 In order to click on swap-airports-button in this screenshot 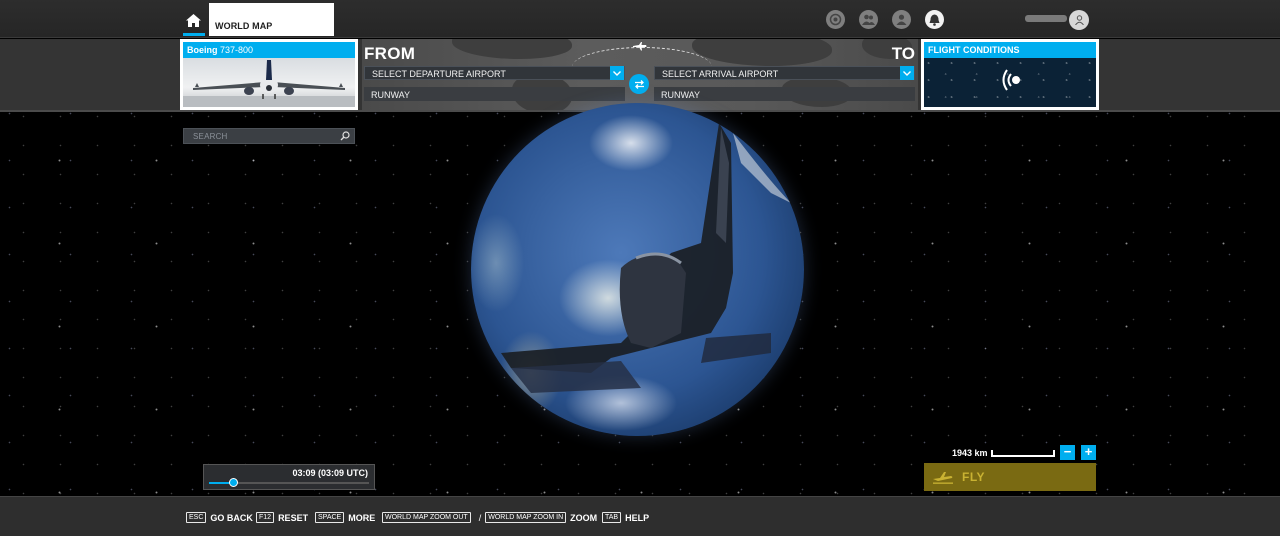, I will do `click(639, 84)`.